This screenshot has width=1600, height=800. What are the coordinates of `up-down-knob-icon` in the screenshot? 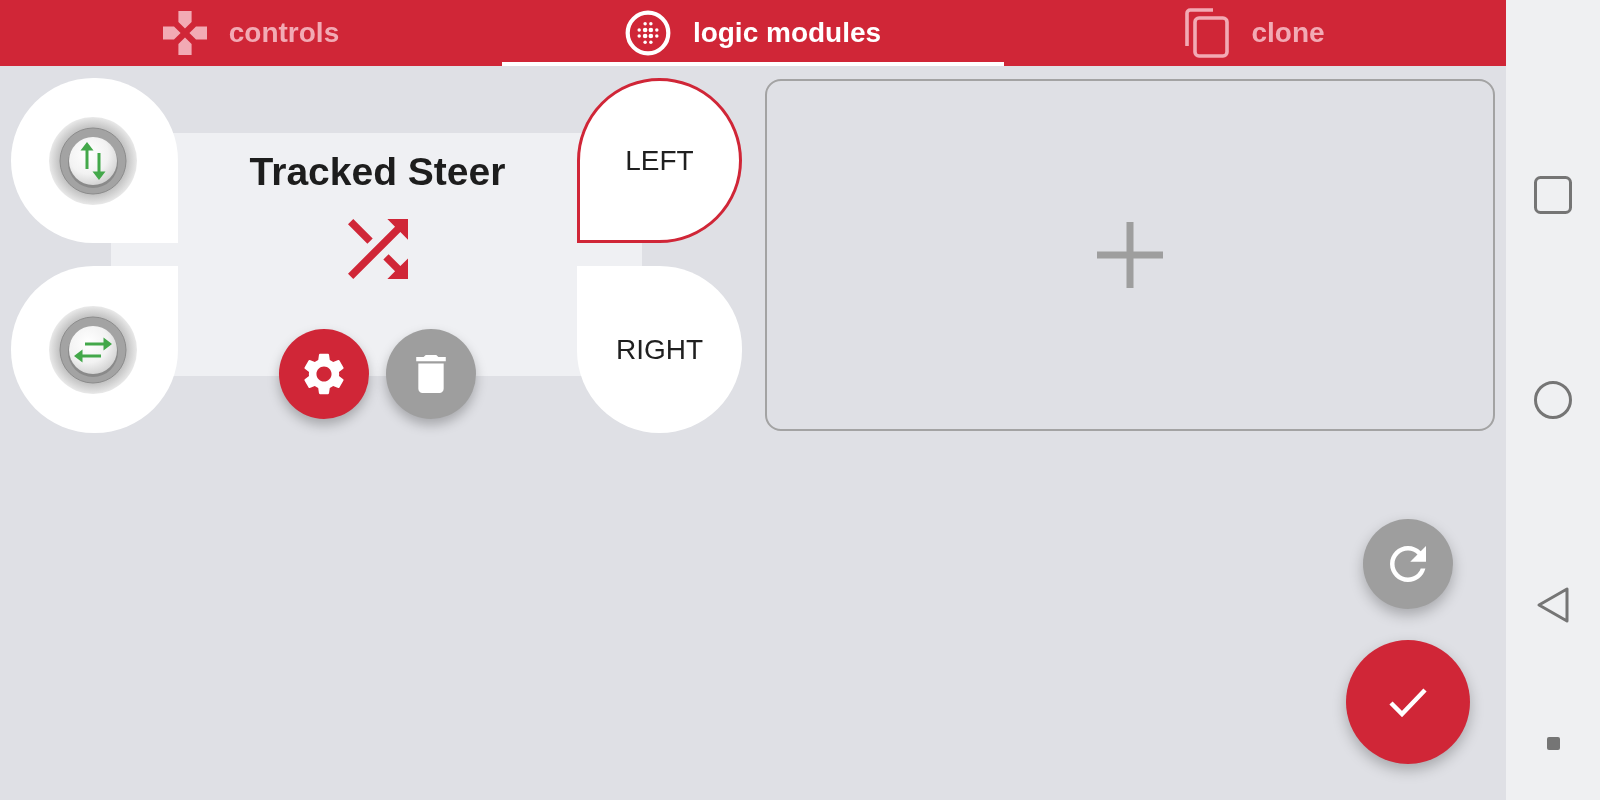 It's located at (92, 160).